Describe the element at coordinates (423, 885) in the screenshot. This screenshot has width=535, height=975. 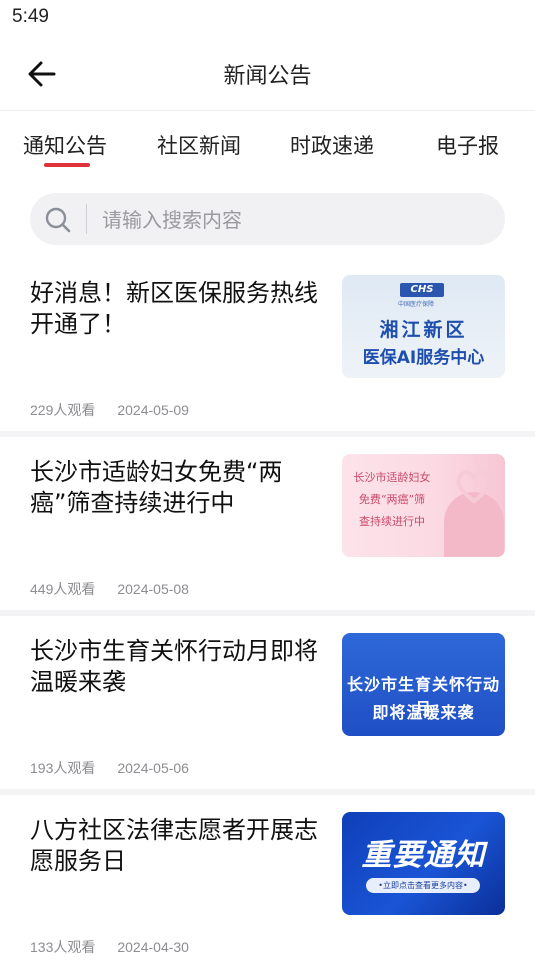
I see `thumb-pill: •立即点击查看更多内容•` at that location.